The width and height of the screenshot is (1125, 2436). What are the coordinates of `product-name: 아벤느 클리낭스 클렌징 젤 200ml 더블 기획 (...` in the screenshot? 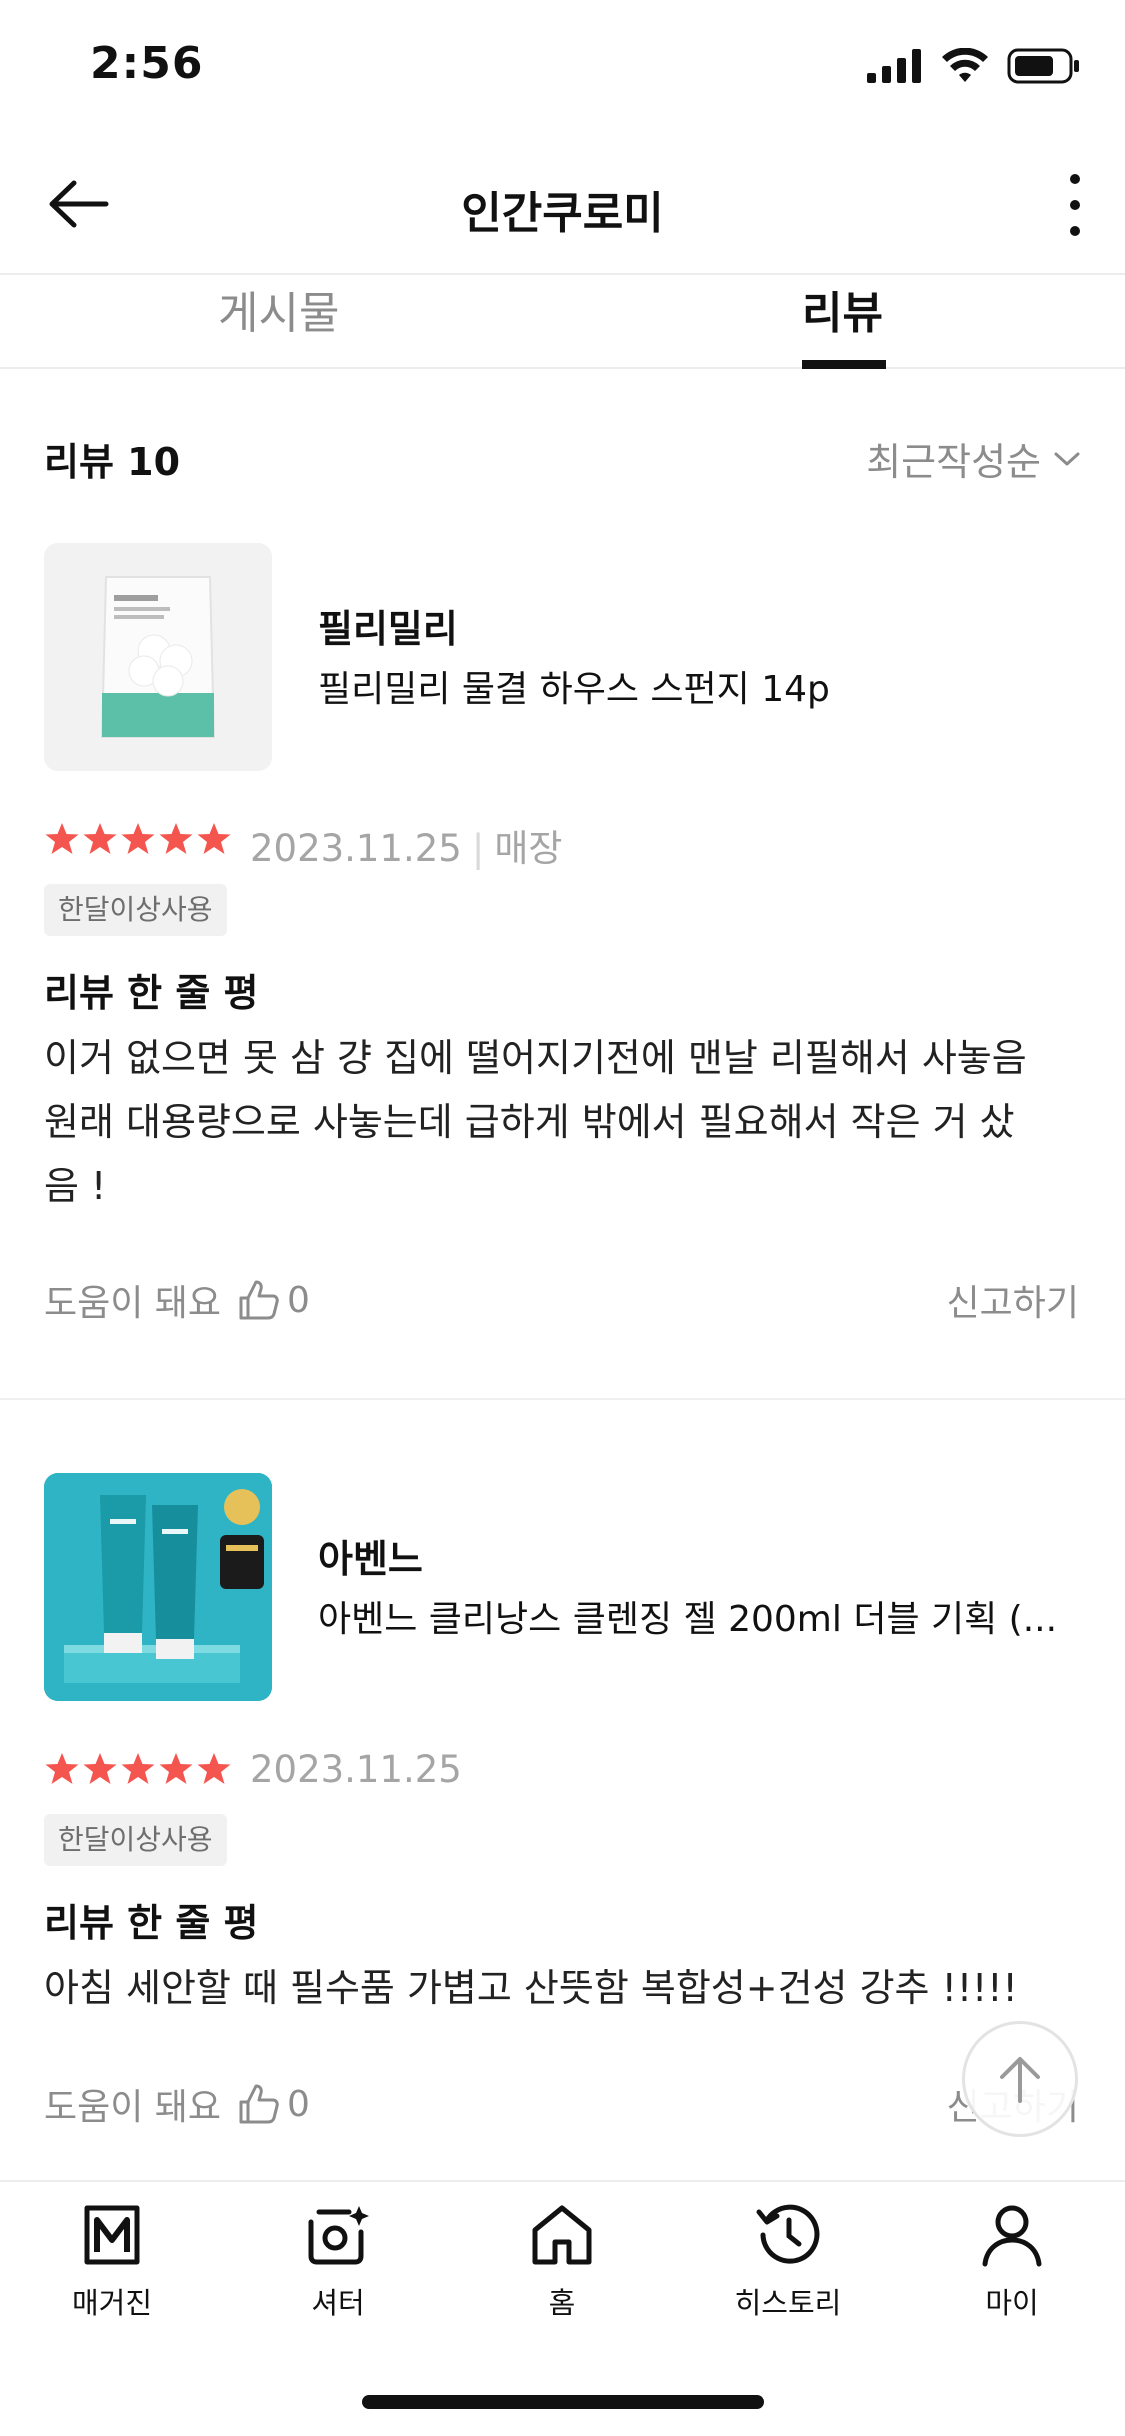 It's located at (698, 1616).